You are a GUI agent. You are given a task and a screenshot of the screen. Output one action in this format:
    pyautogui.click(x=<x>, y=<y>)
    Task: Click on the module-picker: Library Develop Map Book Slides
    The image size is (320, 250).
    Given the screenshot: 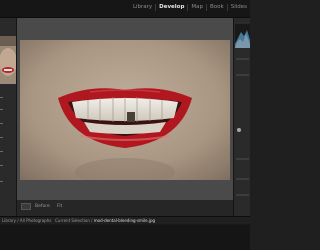 What is the action you would take?
    pyautogui.click(x=190, y=7)
    